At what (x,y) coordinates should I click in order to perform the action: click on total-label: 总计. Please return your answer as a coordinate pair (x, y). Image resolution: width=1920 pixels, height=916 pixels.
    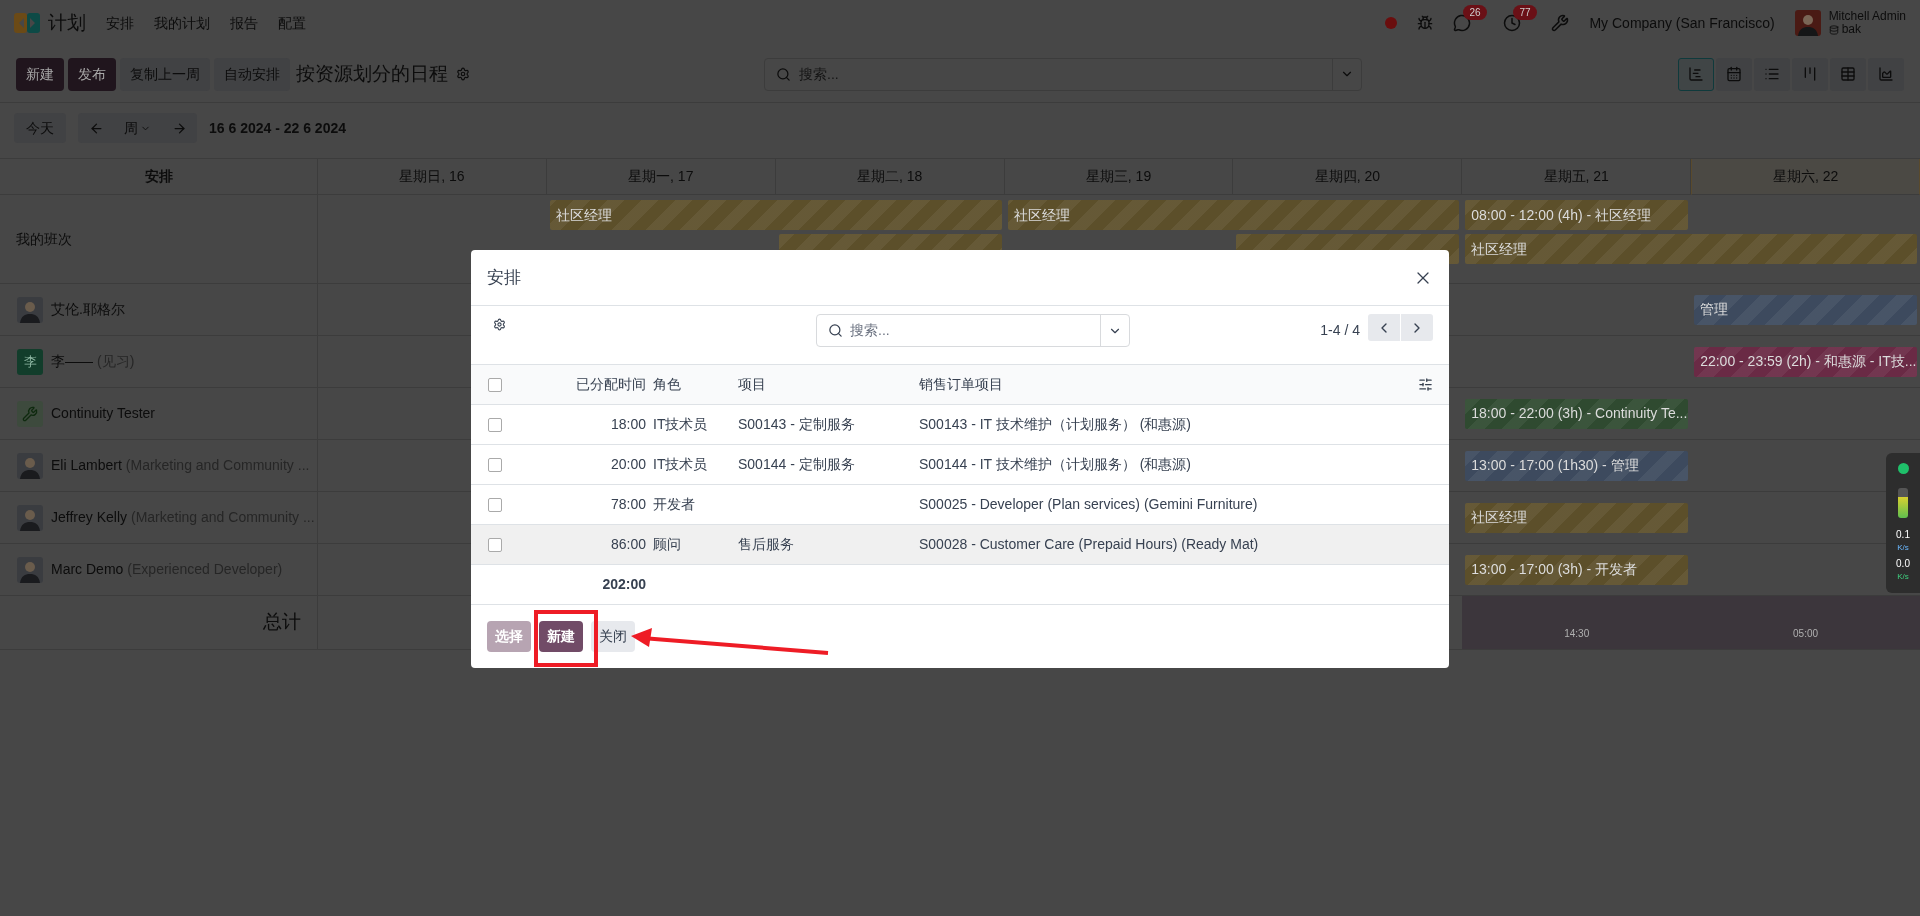
    Looking at the image, I should click on (159, 623).